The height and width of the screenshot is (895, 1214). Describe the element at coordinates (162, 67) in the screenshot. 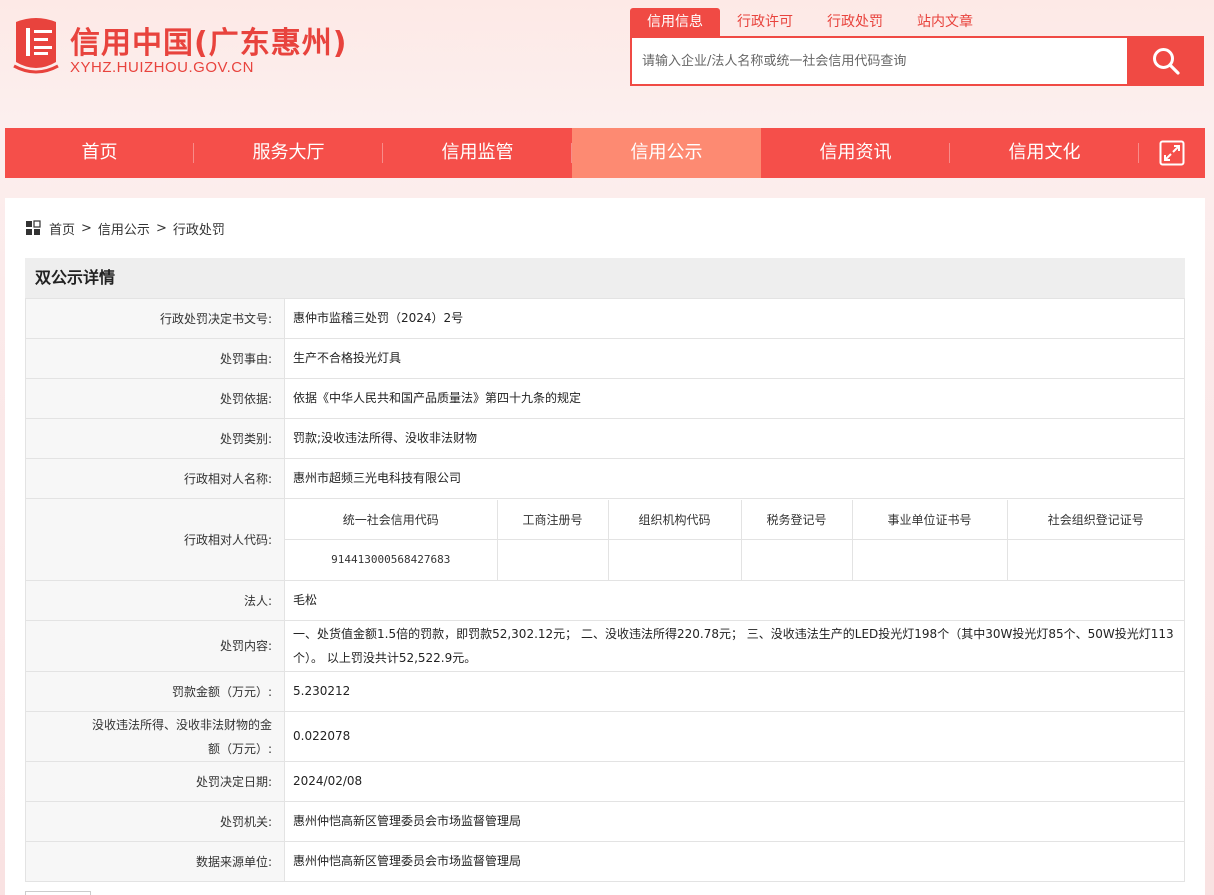

I see `site-domain: XYHZ.HUIZHOU.GOV.CN` at that location.